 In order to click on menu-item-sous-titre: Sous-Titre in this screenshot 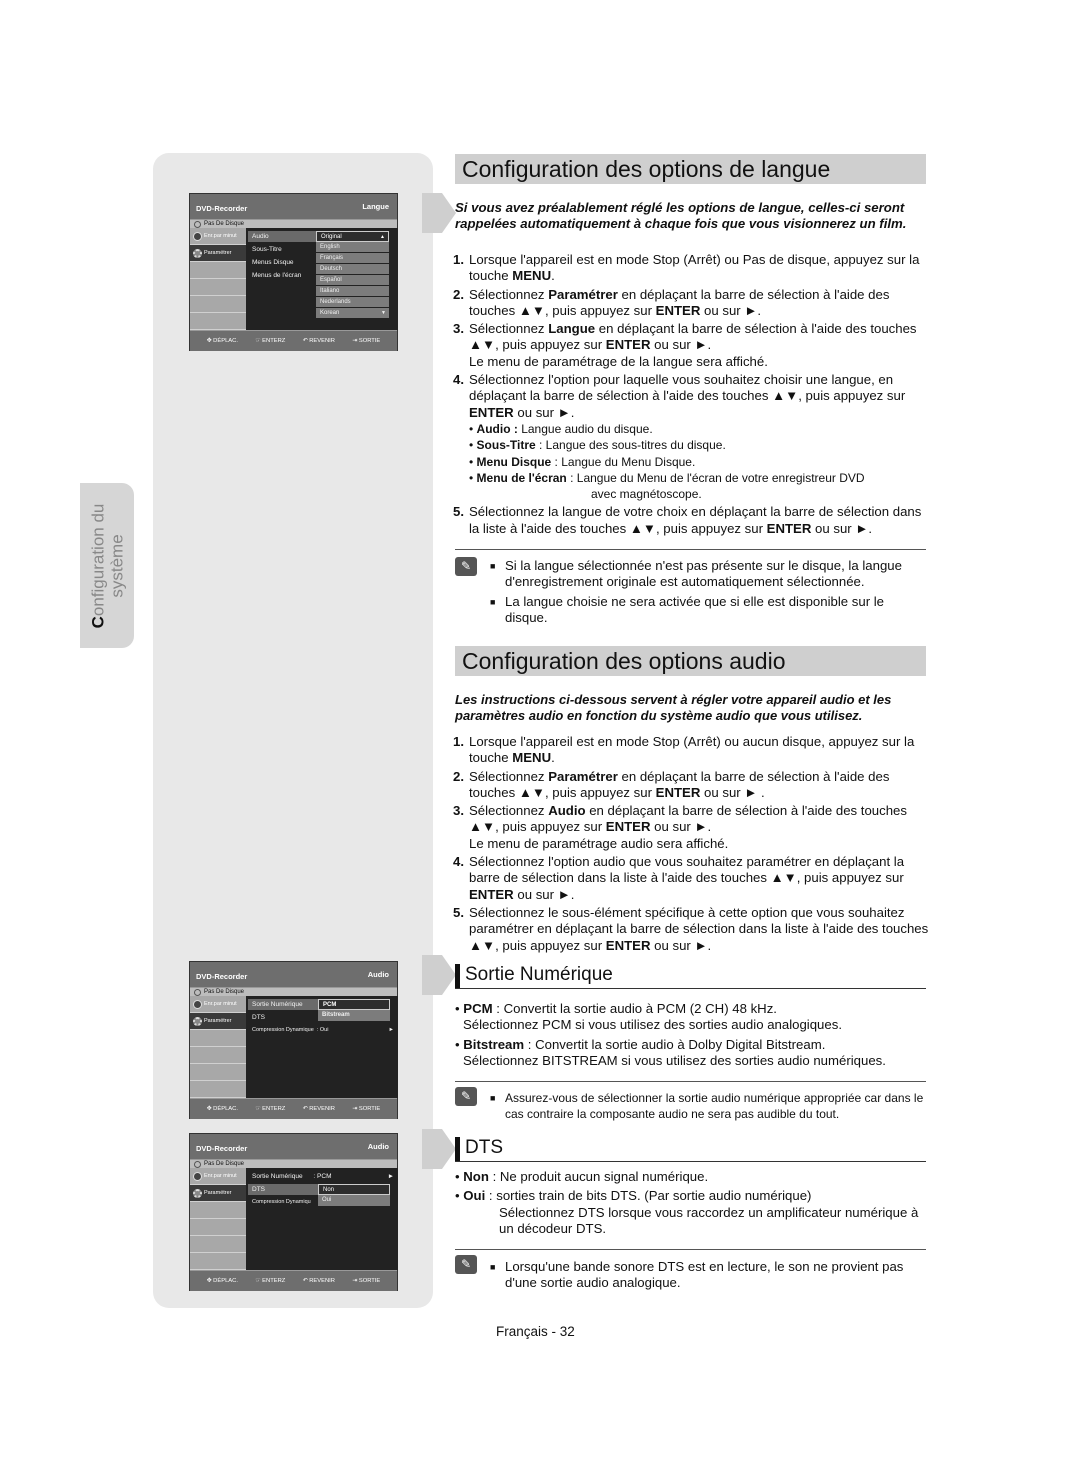, I will do `click(265, 249)`.